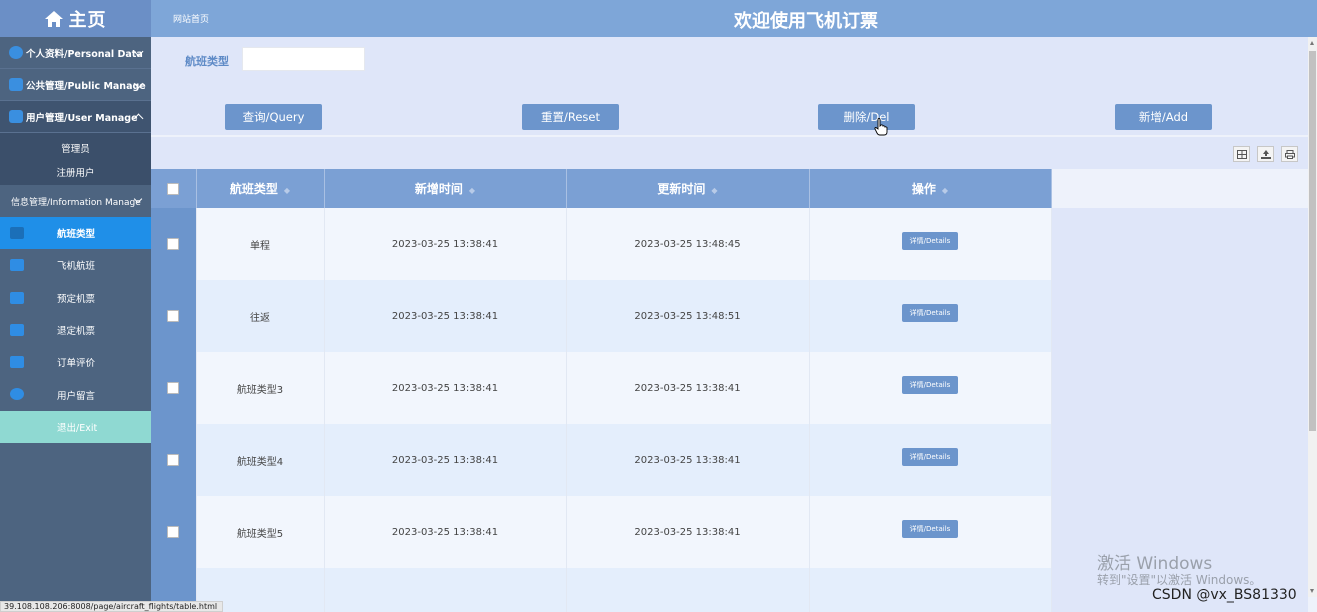 This screenshot has width=1317, height=612. What do you see at coordinates (688, 244) in the screenshot?
I see `cell-updated-time: 2023-03-25 13:48:45` at bounding box center [688, 244].